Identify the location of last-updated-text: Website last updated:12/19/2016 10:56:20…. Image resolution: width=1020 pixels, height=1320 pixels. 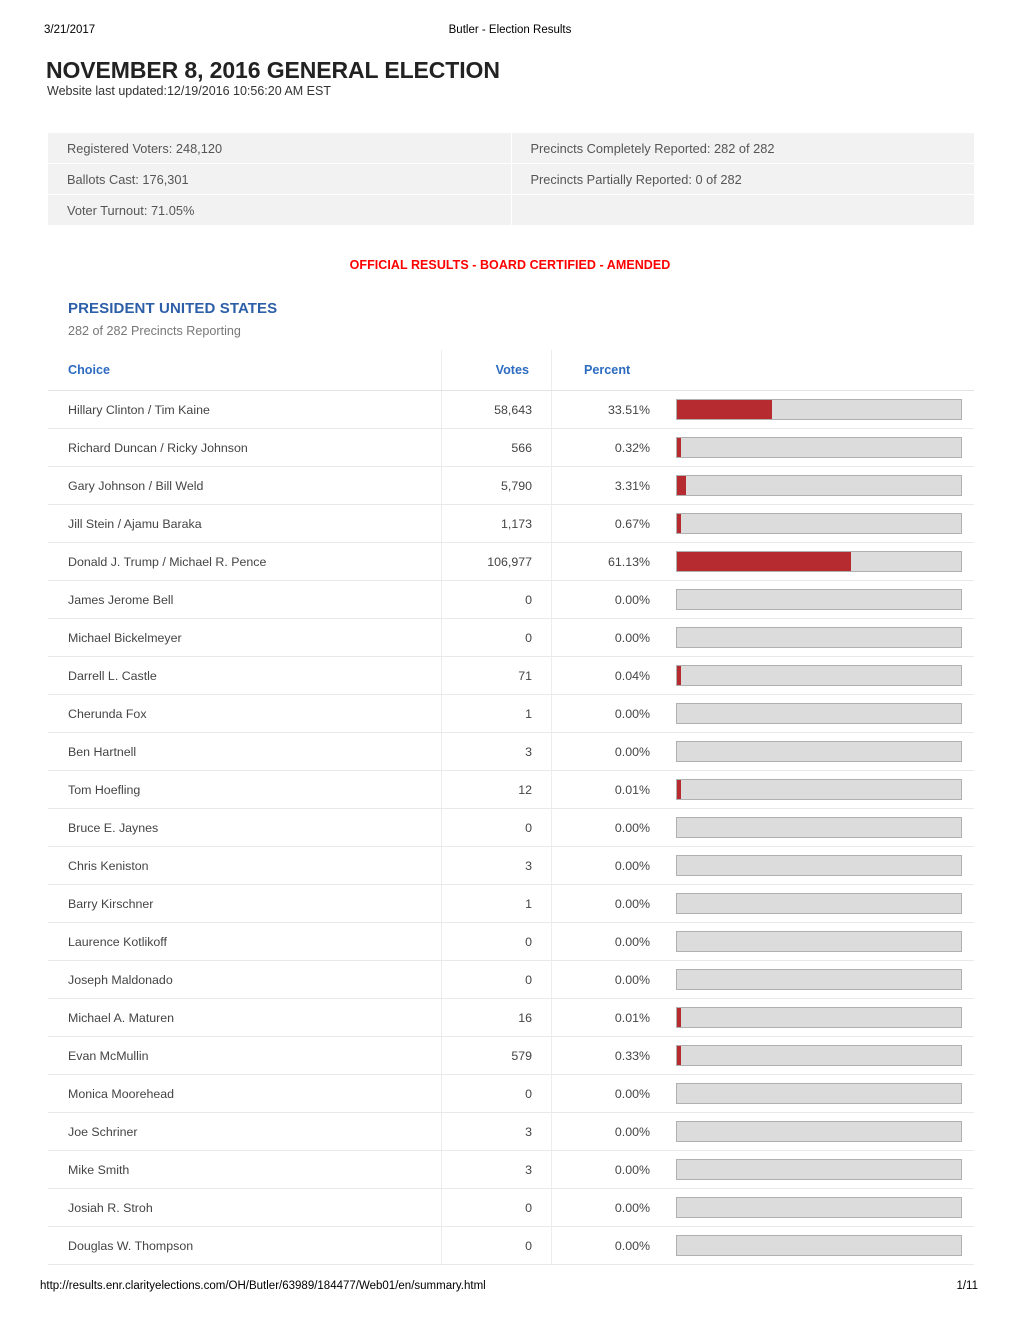
(189, 91).